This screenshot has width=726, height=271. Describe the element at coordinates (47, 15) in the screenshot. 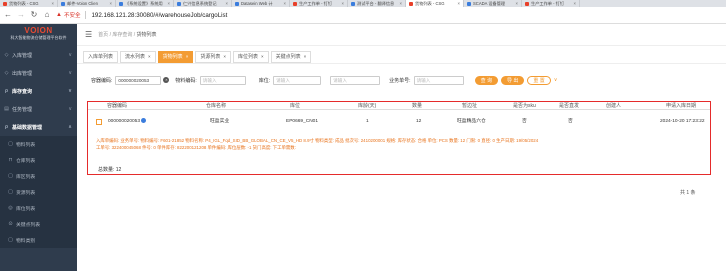

I see `home-icon: ⌂` at that location.